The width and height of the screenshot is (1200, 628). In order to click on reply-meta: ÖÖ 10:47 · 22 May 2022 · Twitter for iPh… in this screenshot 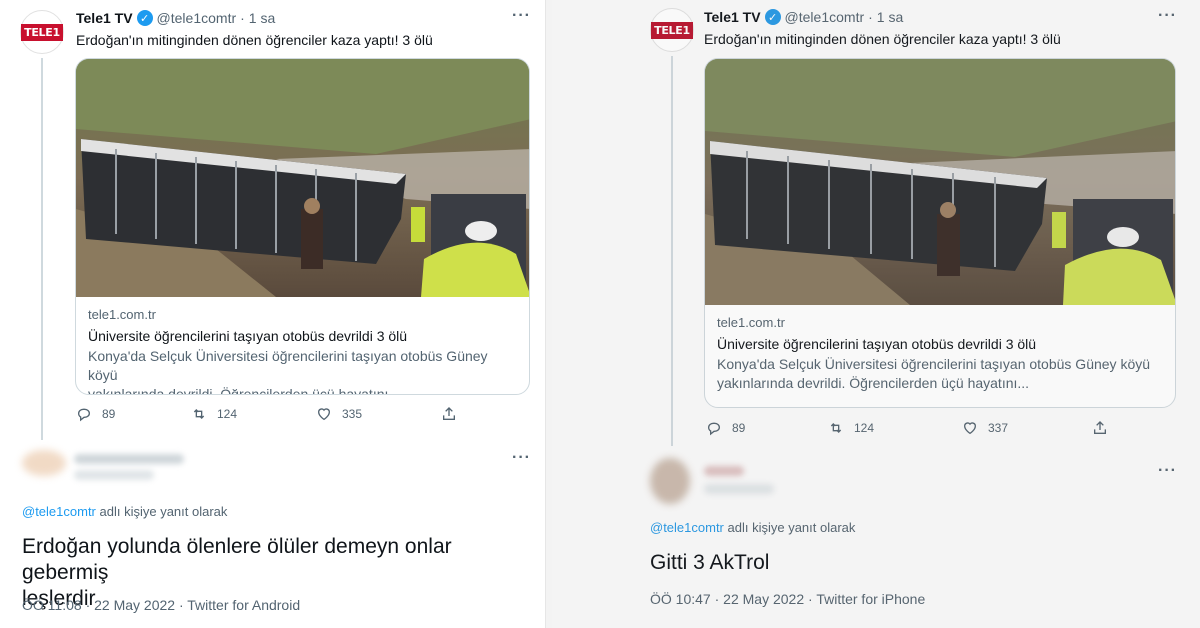, I will do `click(787, 599)`.